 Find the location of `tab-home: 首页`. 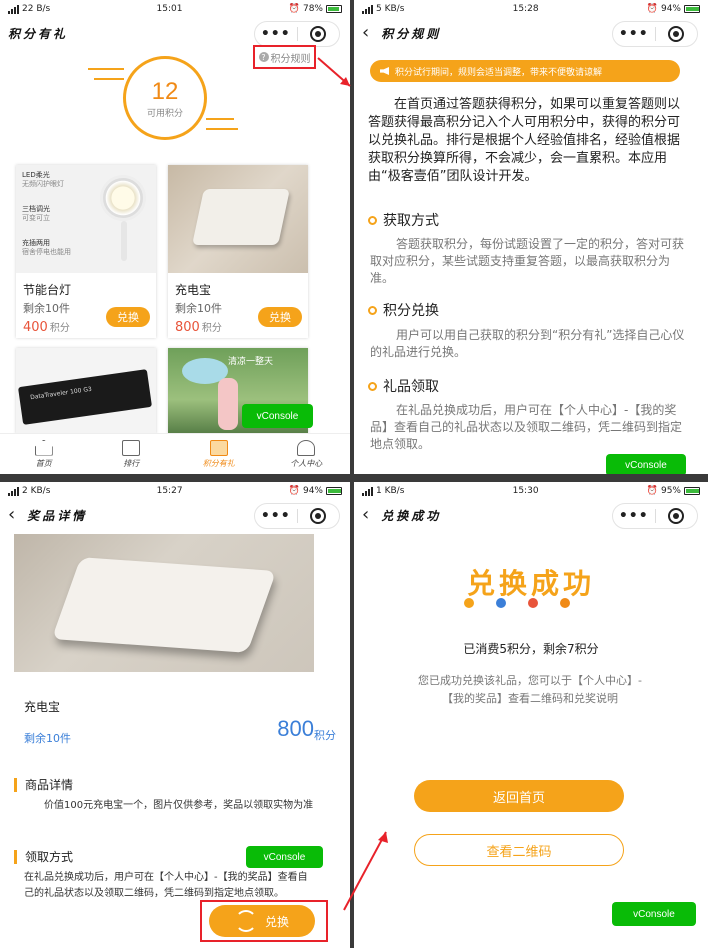

tab-home: 首页 is located at coordinates (44, 454).